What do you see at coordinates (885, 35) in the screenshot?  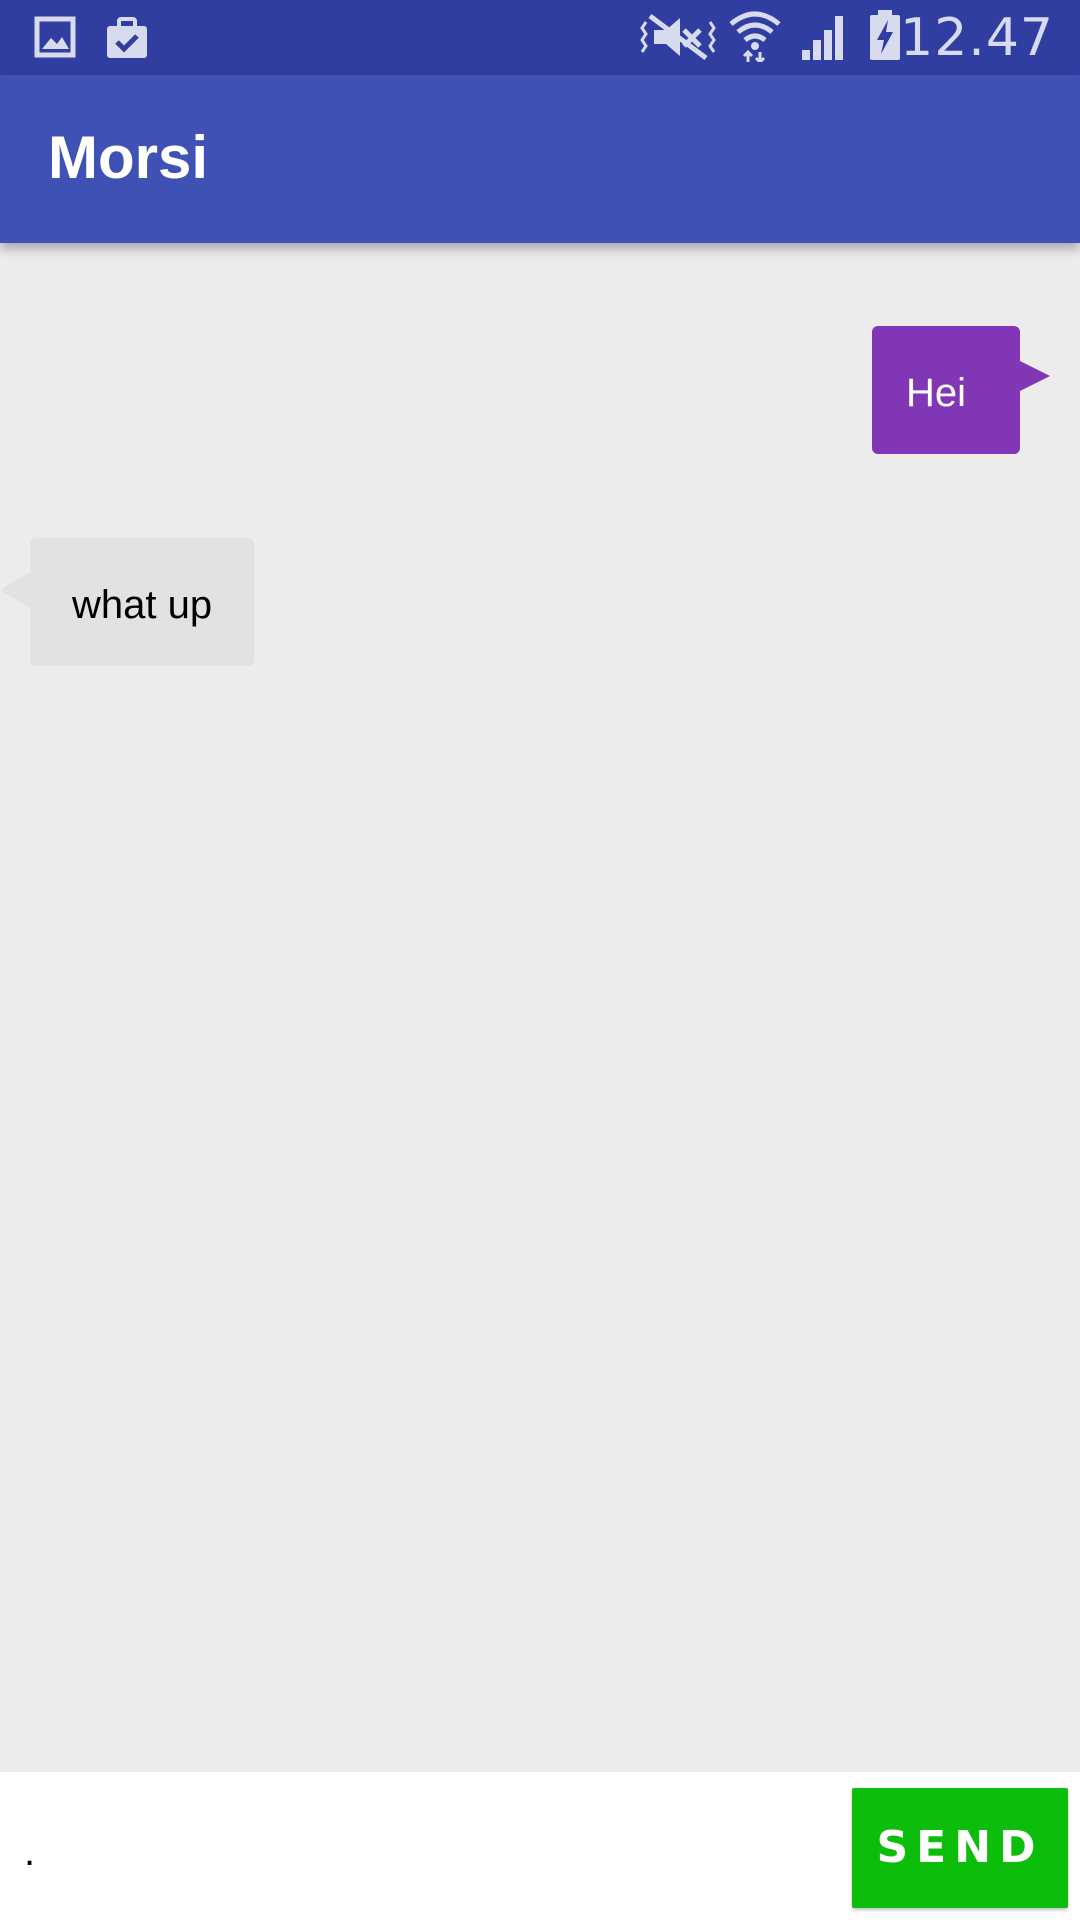 I see `battery-charging-icon` at bounding box center [885, 35].